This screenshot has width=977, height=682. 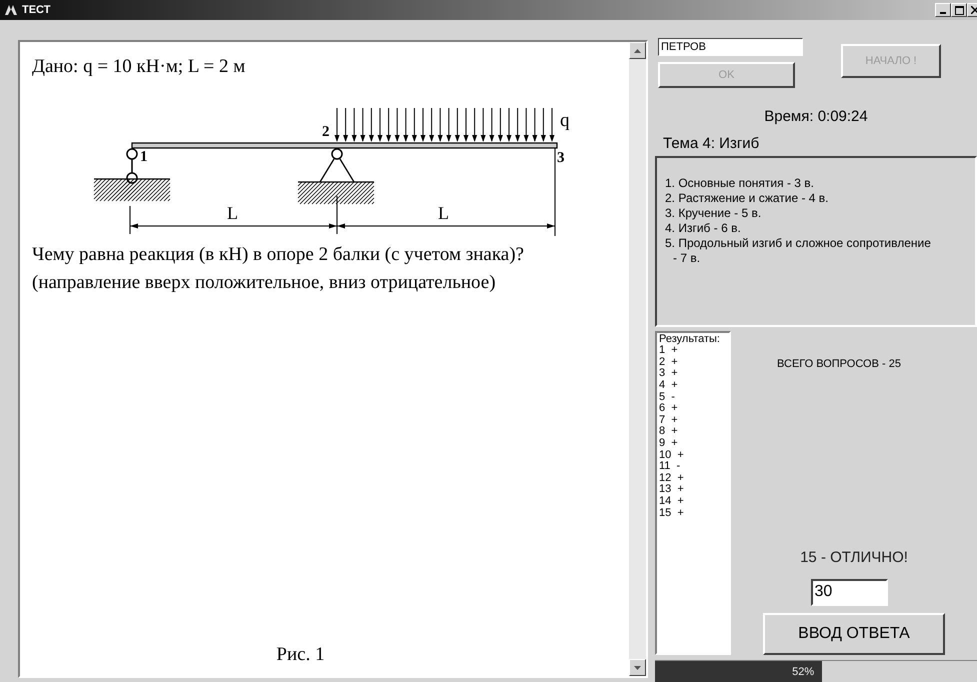 I want to click on result-item: 13 +, so click(x=672, y=490).